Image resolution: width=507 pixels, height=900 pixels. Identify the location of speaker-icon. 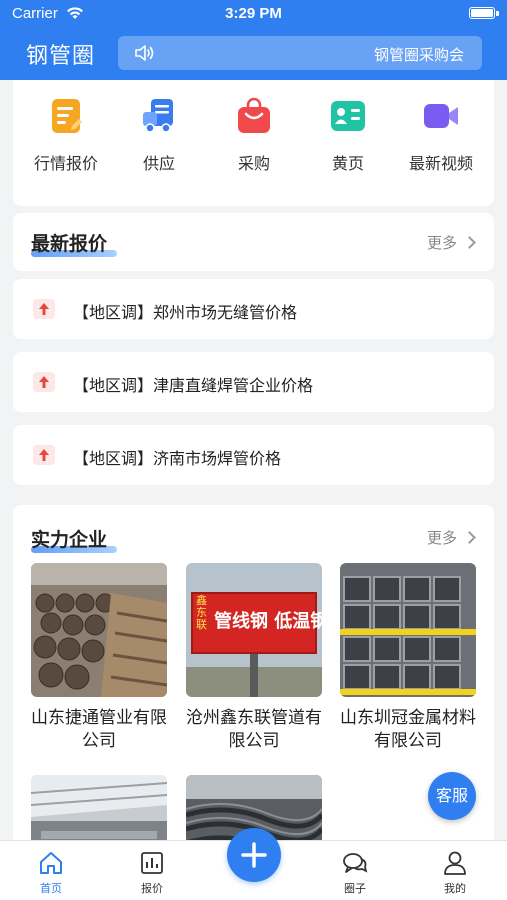
(145, 55).